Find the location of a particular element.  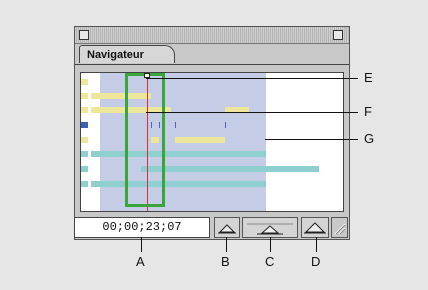

callout-line-b is located at coordinates (226, 244).